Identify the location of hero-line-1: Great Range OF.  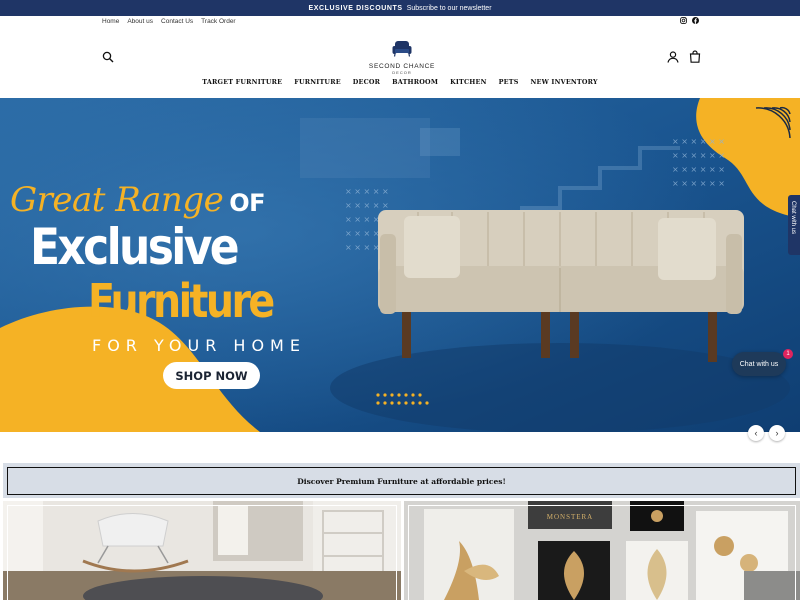
(138, 200).